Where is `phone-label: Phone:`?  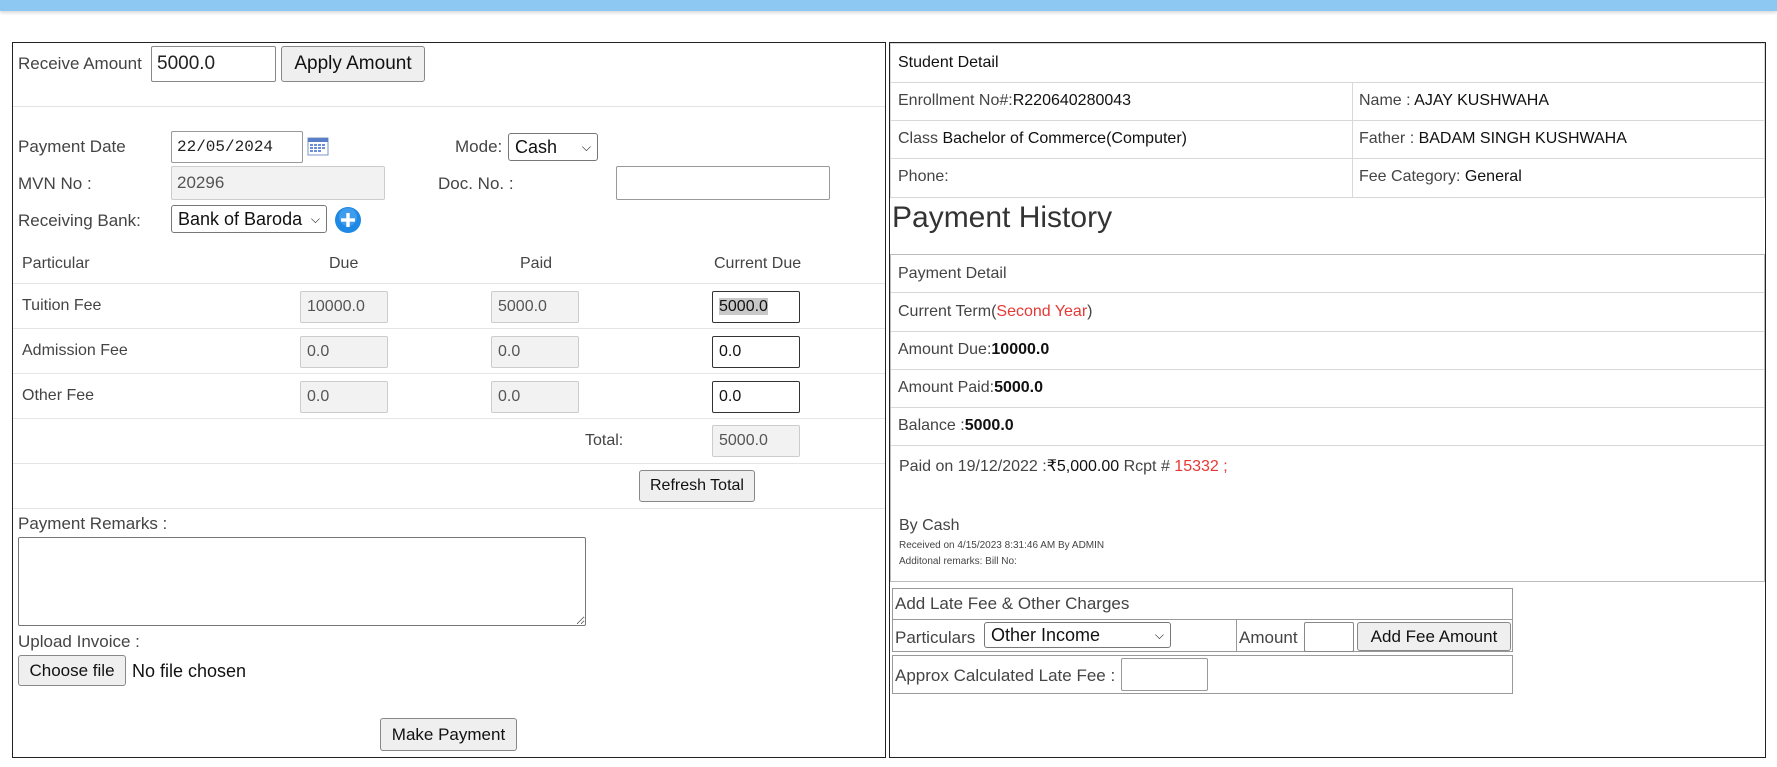 phone-label: Phone: is located at coordinates (923, 176).